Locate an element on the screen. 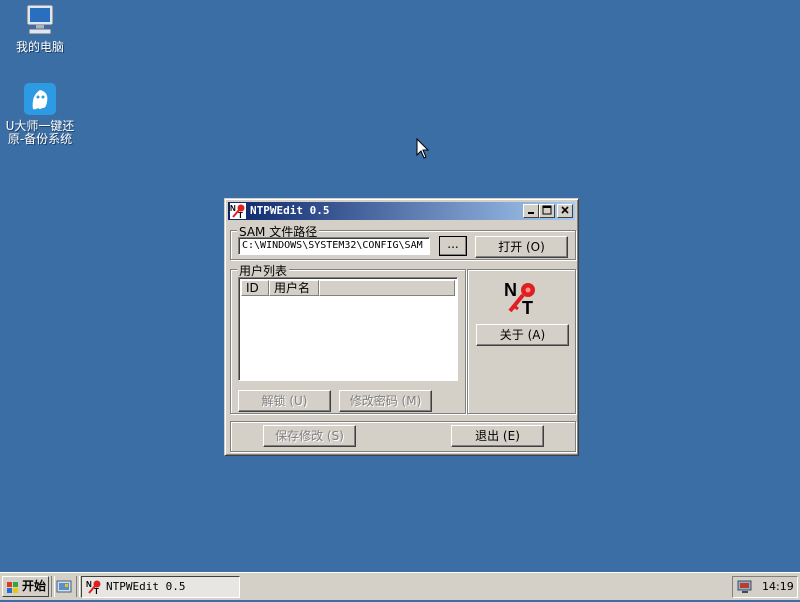 This screenshot has width=800, height=602. ghost-icon is located at coordinates (40, 99).